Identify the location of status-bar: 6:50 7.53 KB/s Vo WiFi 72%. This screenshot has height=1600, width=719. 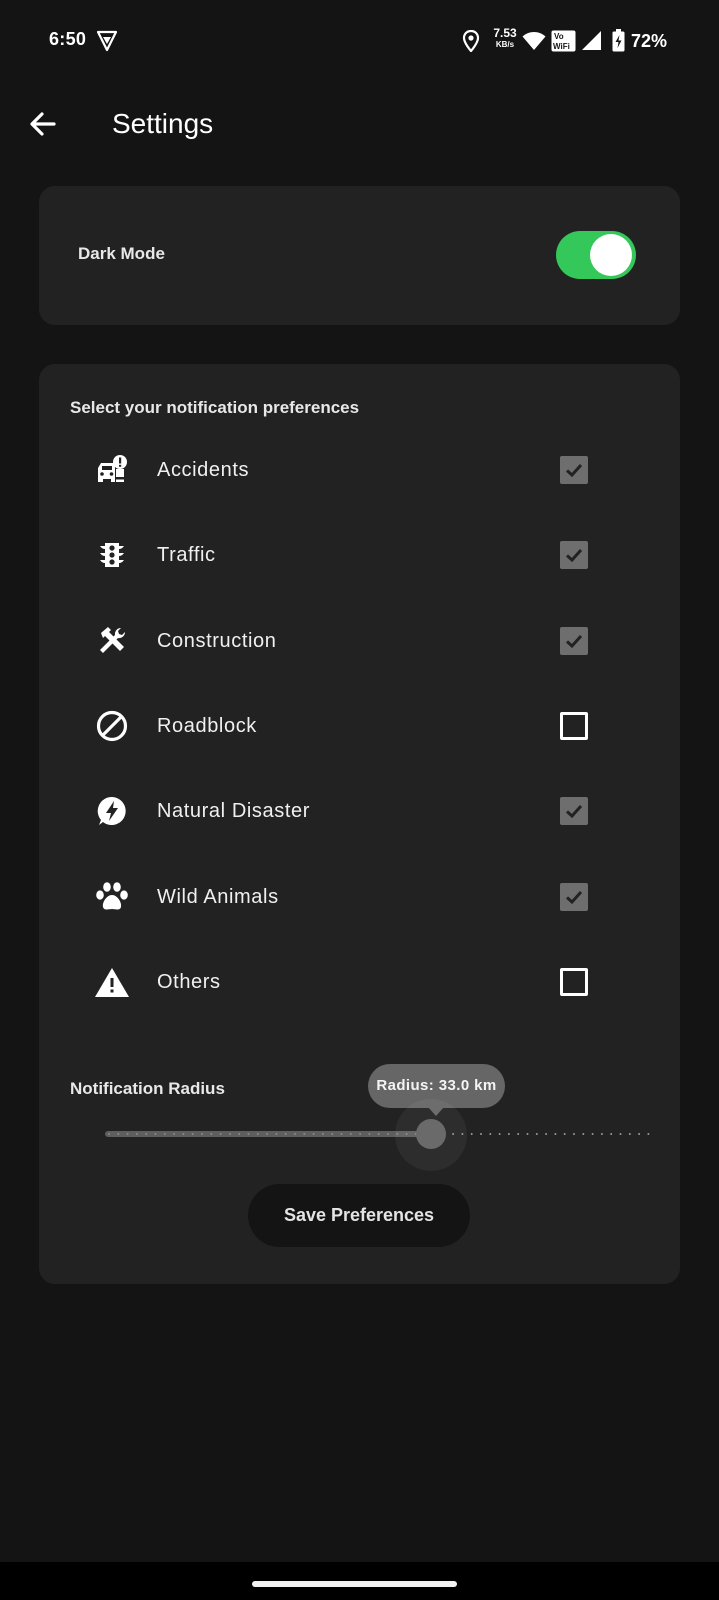
(359, 42).